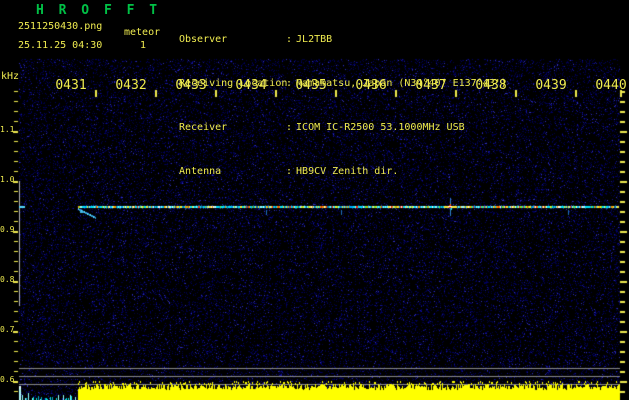 The height and width of the screenshot is (400, 629). Describe the element at coordinates (143, 45) in the screenshot. I see `meteor-count: 1` at that location.